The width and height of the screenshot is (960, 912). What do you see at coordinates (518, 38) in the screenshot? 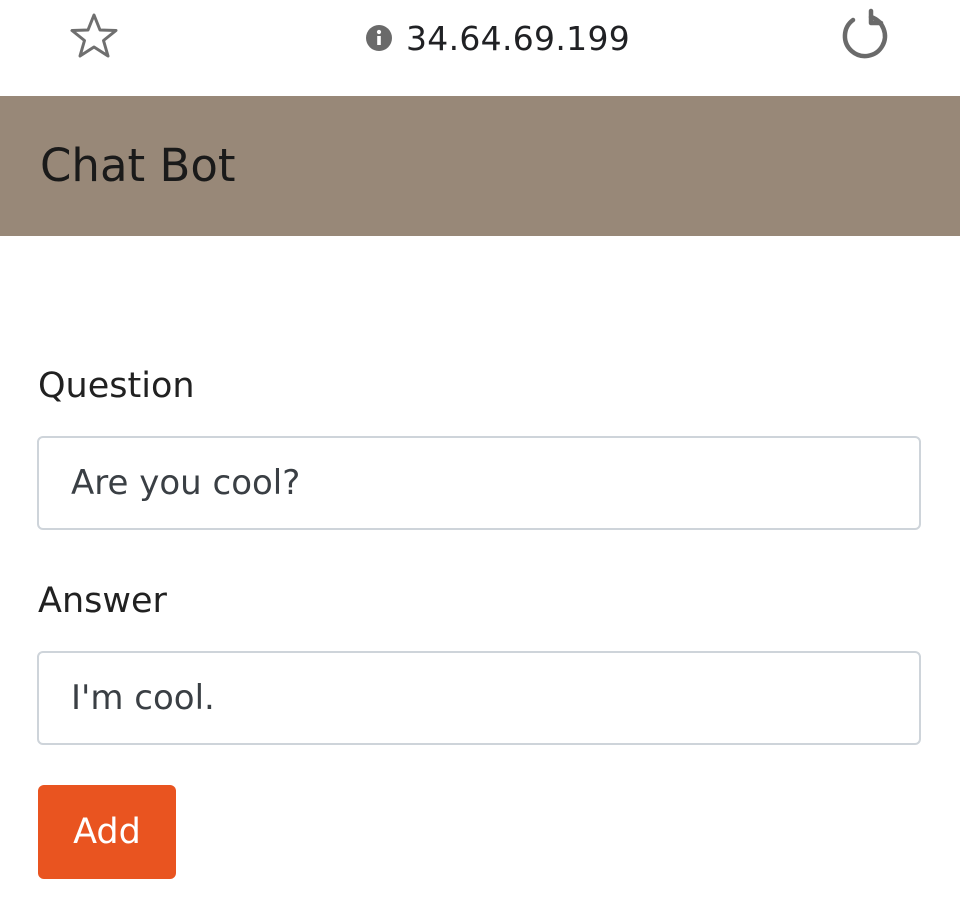
I see `url-text: 34.64.69.199` at bounding box center [518, 38].